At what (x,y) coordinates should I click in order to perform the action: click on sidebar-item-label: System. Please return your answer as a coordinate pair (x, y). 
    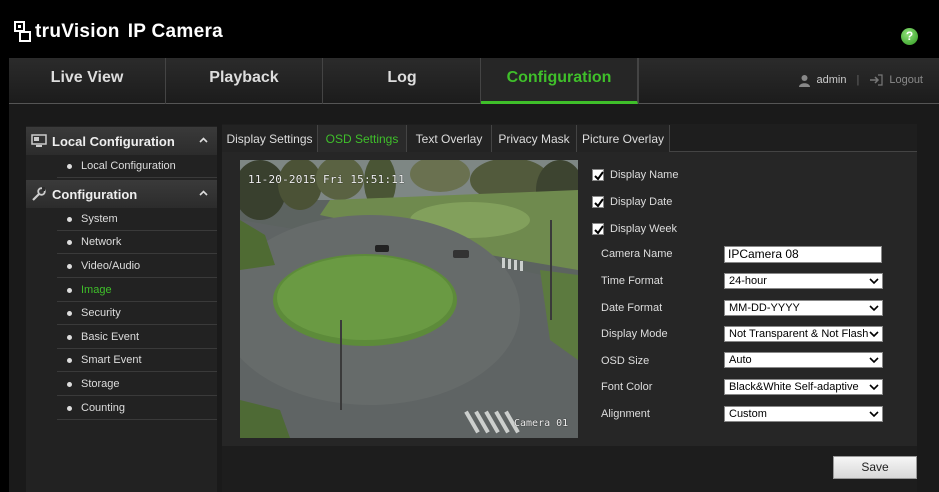
    Looking at the image, I should click on (99, 219).